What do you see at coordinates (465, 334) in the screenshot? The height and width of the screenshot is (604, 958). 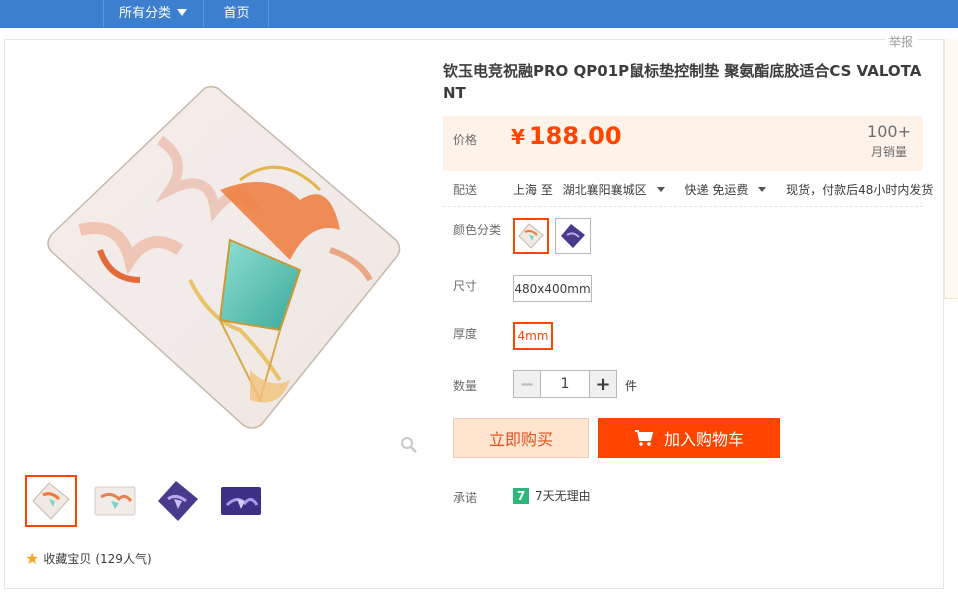 I see `thickness-label: 厚度` at bounding box center [465, 334].